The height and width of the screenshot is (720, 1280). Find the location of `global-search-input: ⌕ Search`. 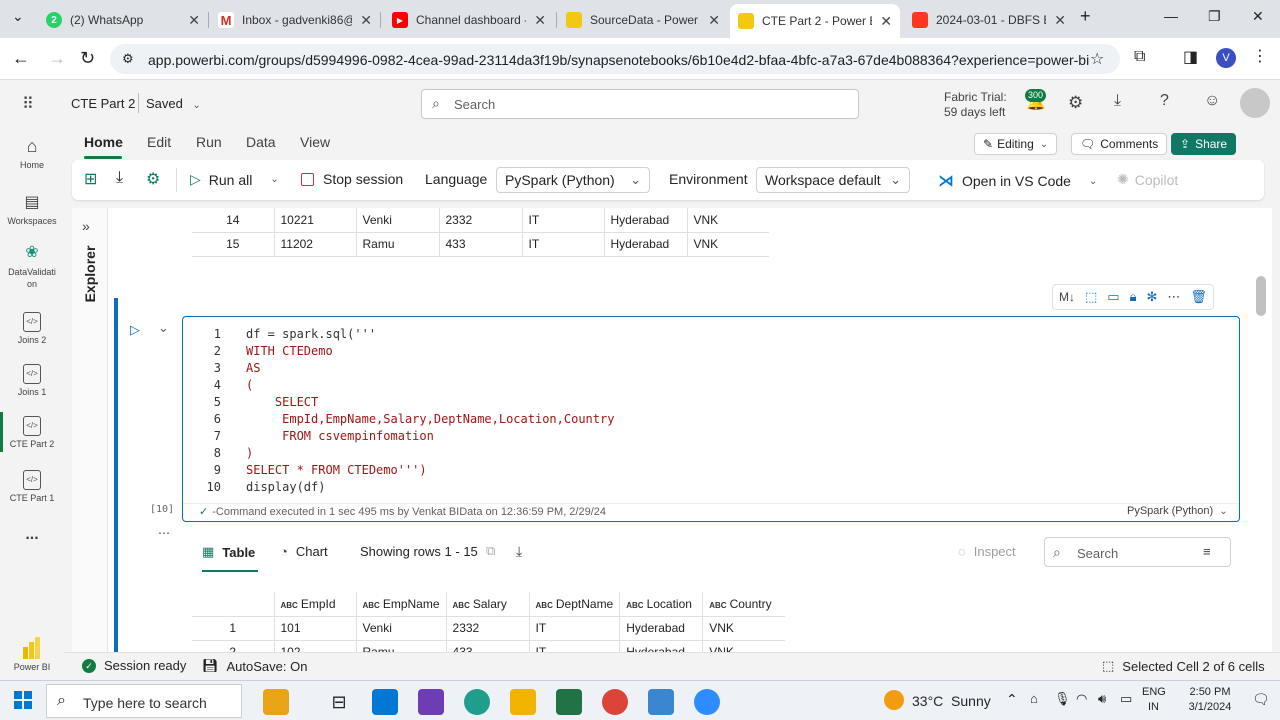

global-search-input: ⌕ Search is located at coordinates (640, 104).